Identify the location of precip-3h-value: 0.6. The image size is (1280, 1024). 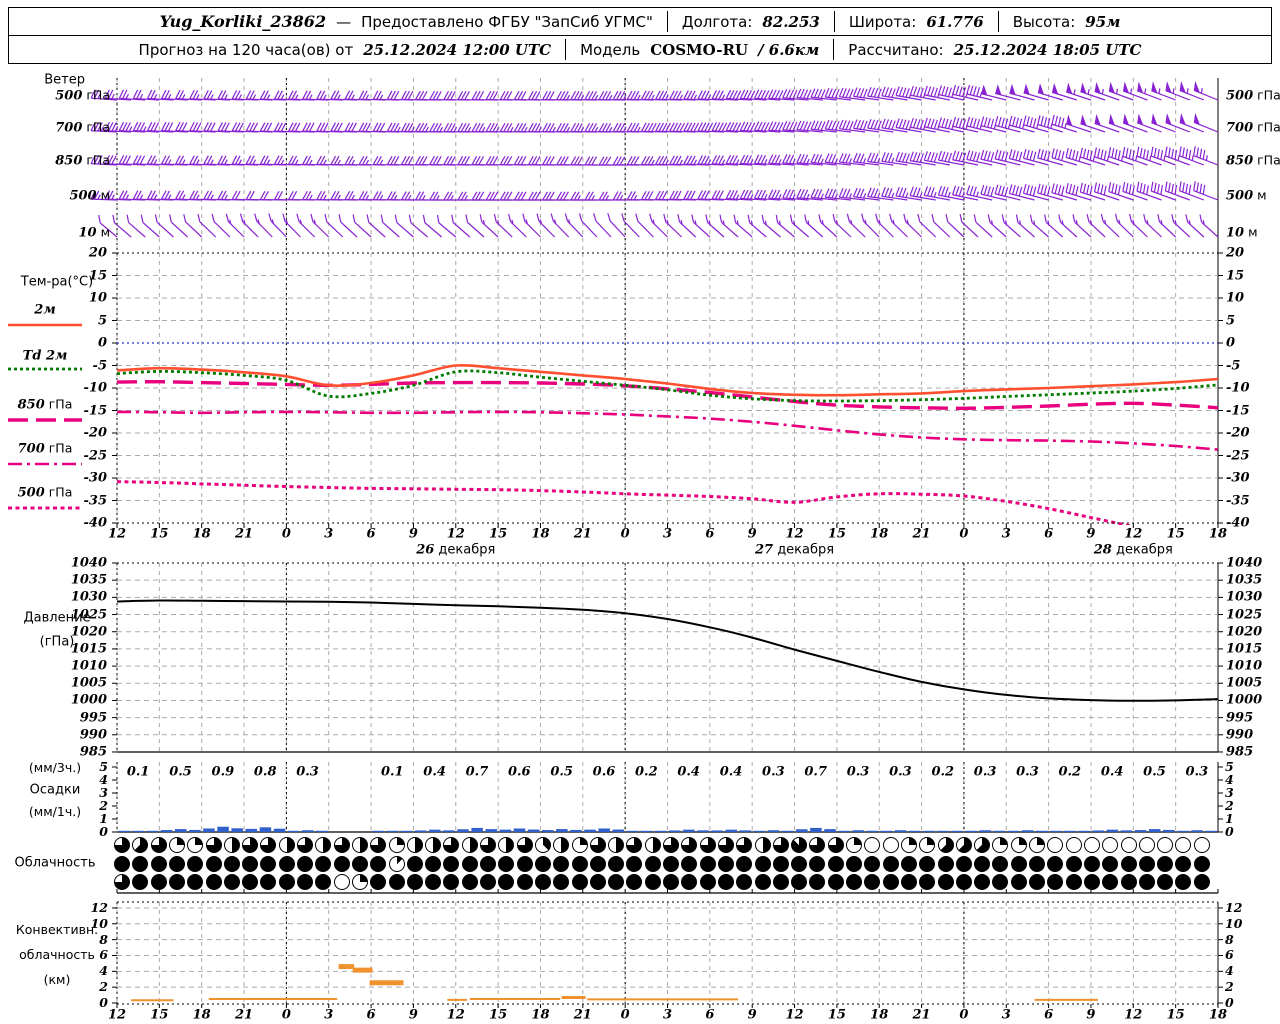
(604, 772).